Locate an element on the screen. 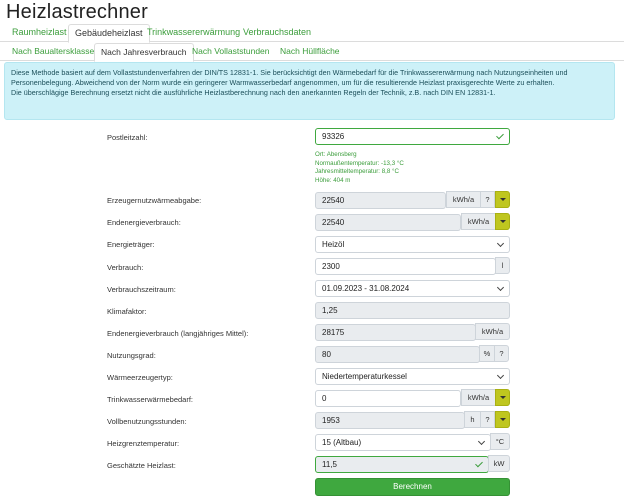 This screenshot has width=624, height=500. waermeerzeuger-label: Wärmeerzeugertyp: is located at coordinates (140, 377).